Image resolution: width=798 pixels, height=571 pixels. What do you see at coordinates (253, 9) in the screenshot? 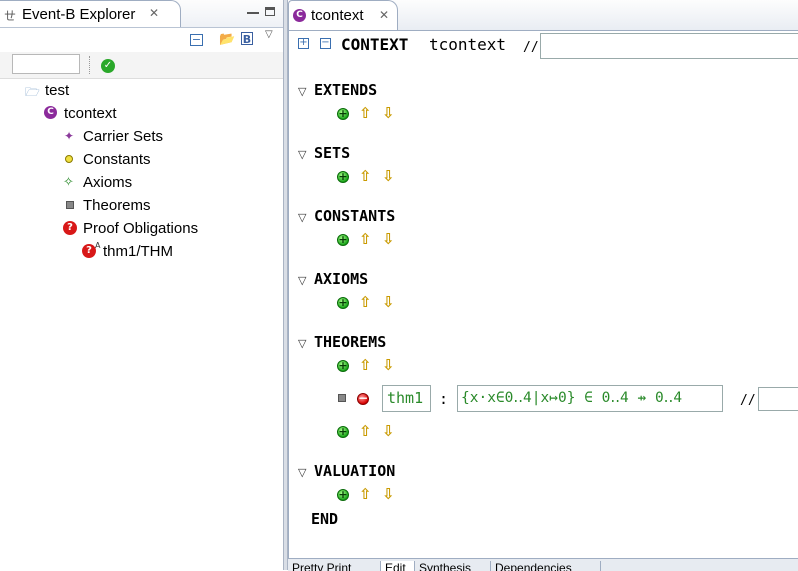
I see `minimize-icon` at bounding box center [253, 9].